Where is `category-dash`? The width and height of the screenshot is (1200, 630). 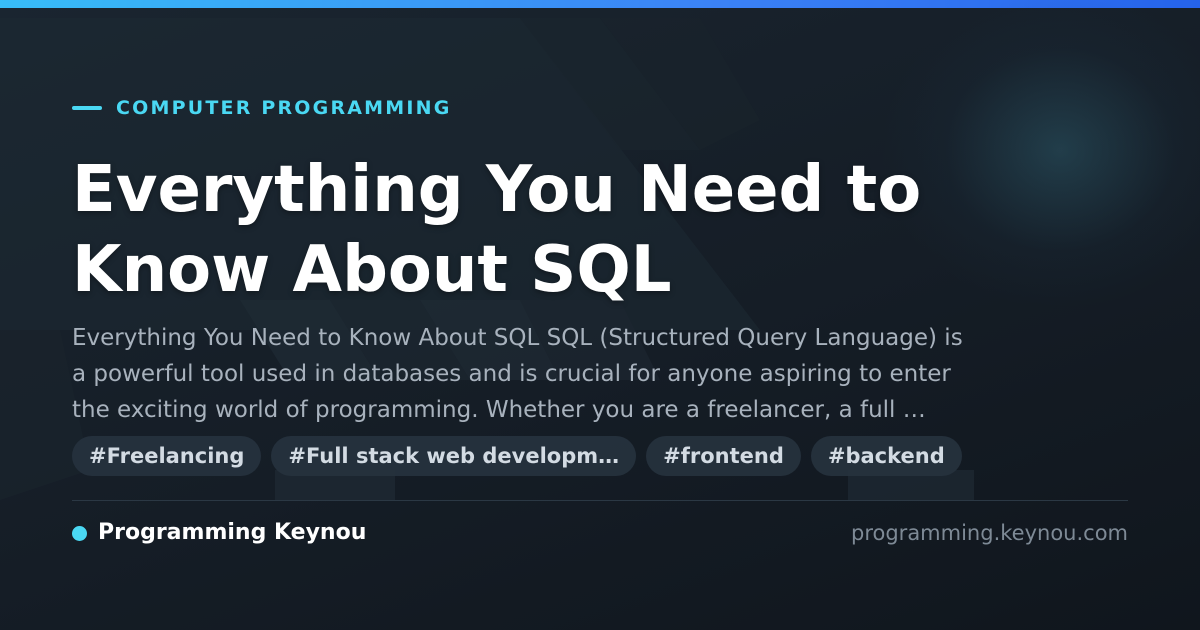
category-dash is located at coordinates (87, 108).